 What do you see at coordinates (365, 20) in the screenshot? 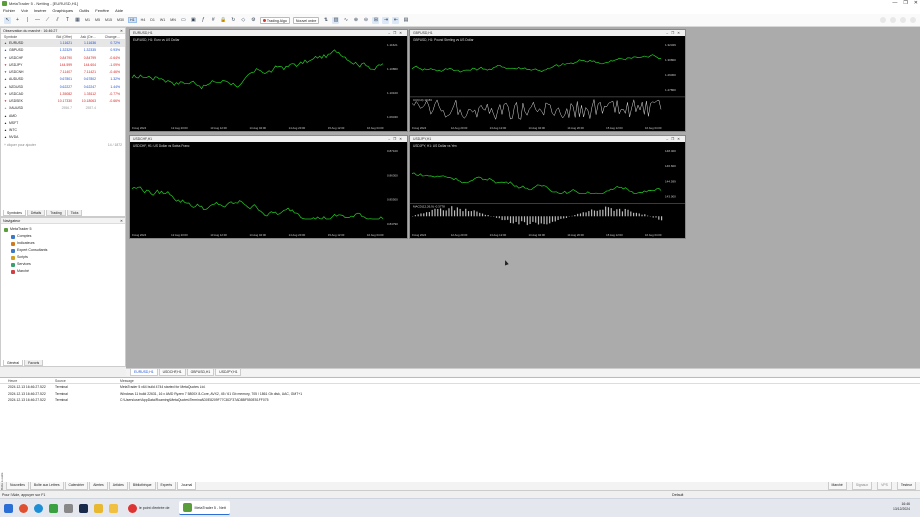
I see `zoom-out-icon: ⊖` at bounding box center [365, 20].